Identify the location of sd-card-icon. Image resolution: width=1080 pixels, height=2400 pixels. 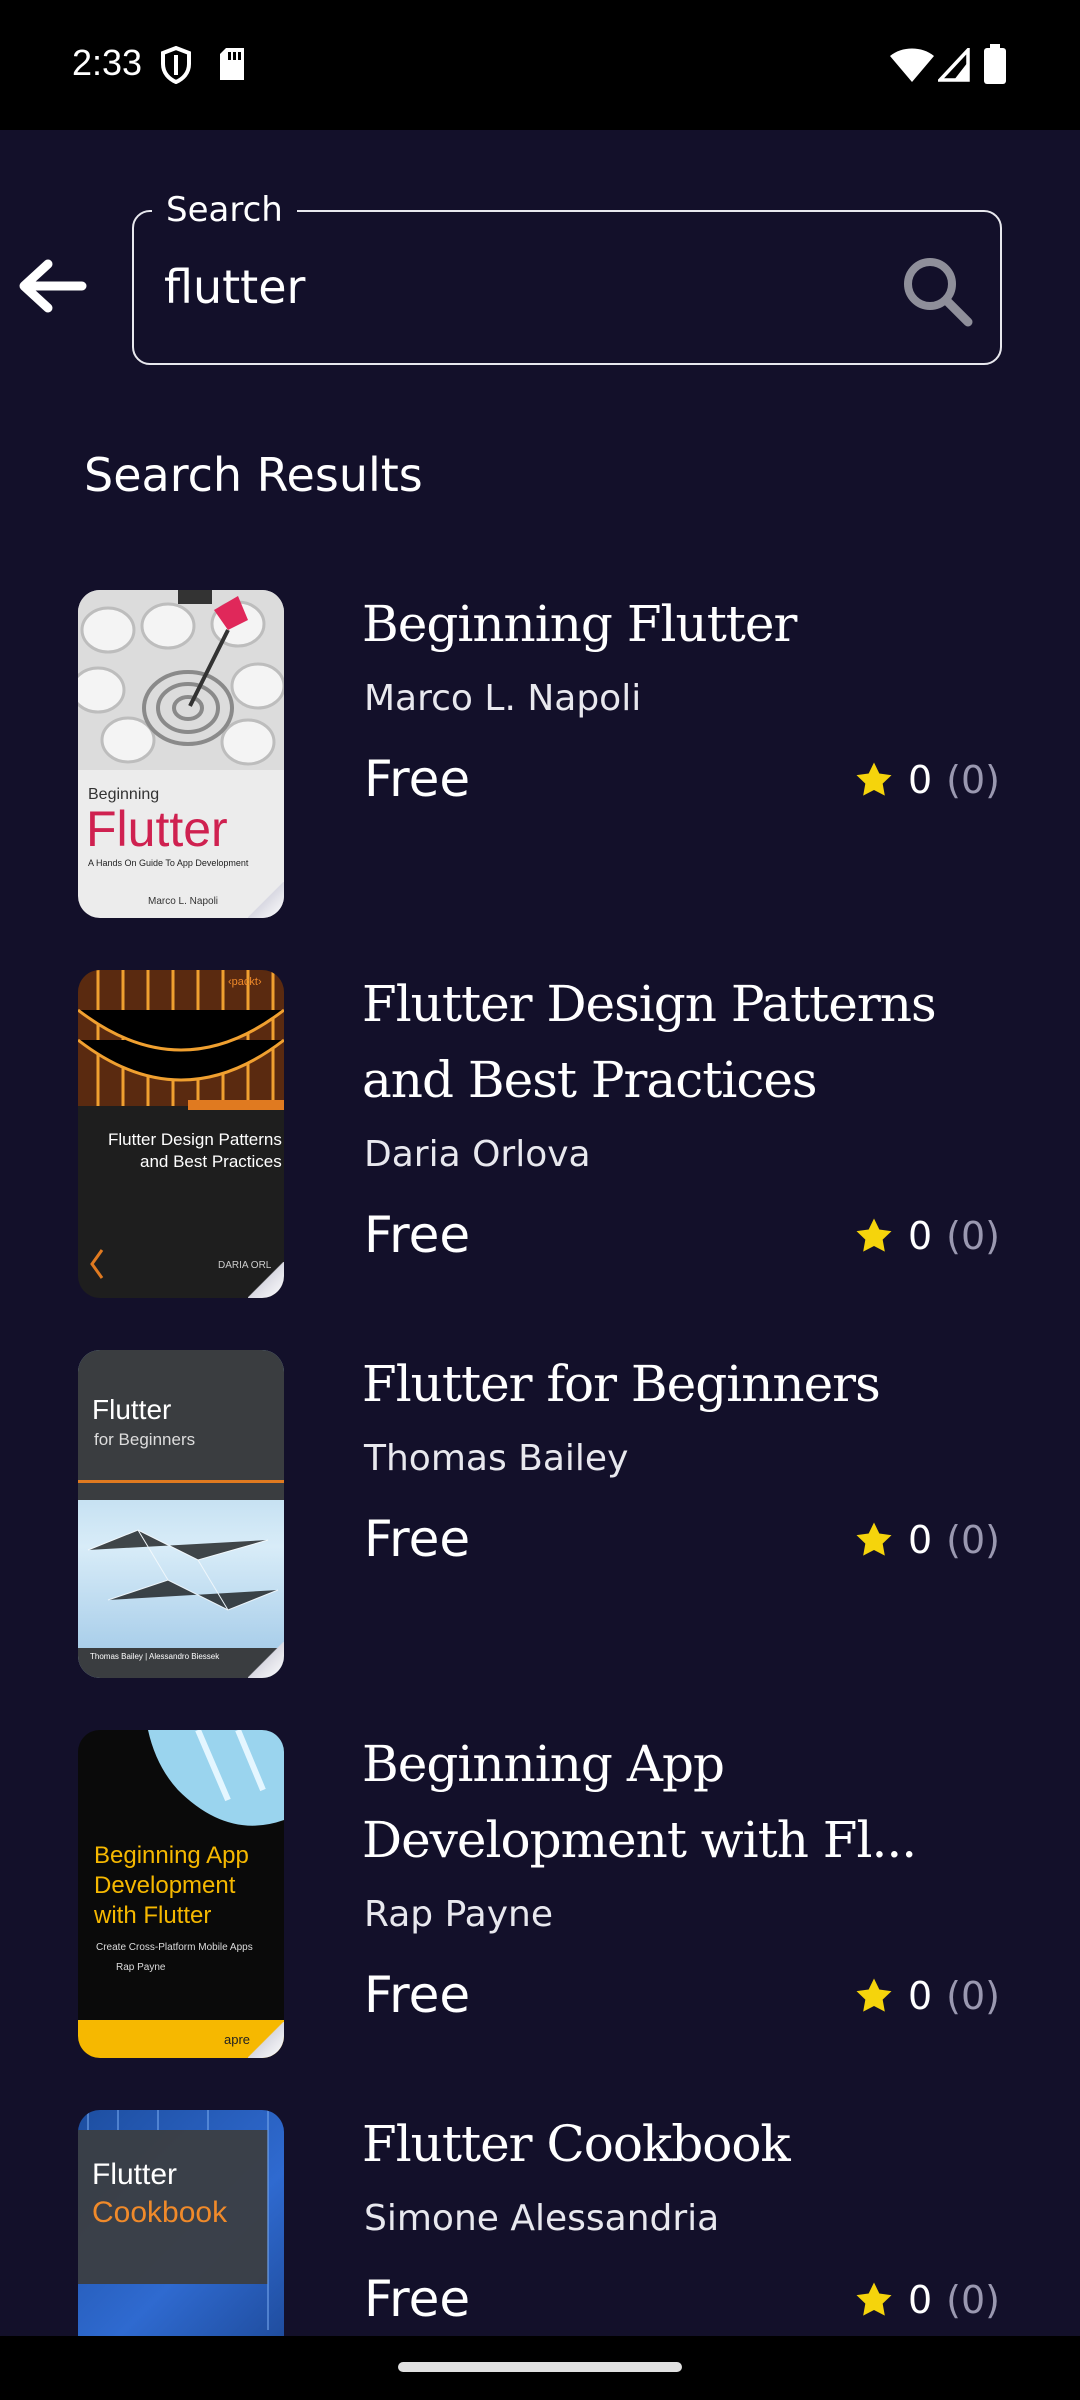
(232, 64).